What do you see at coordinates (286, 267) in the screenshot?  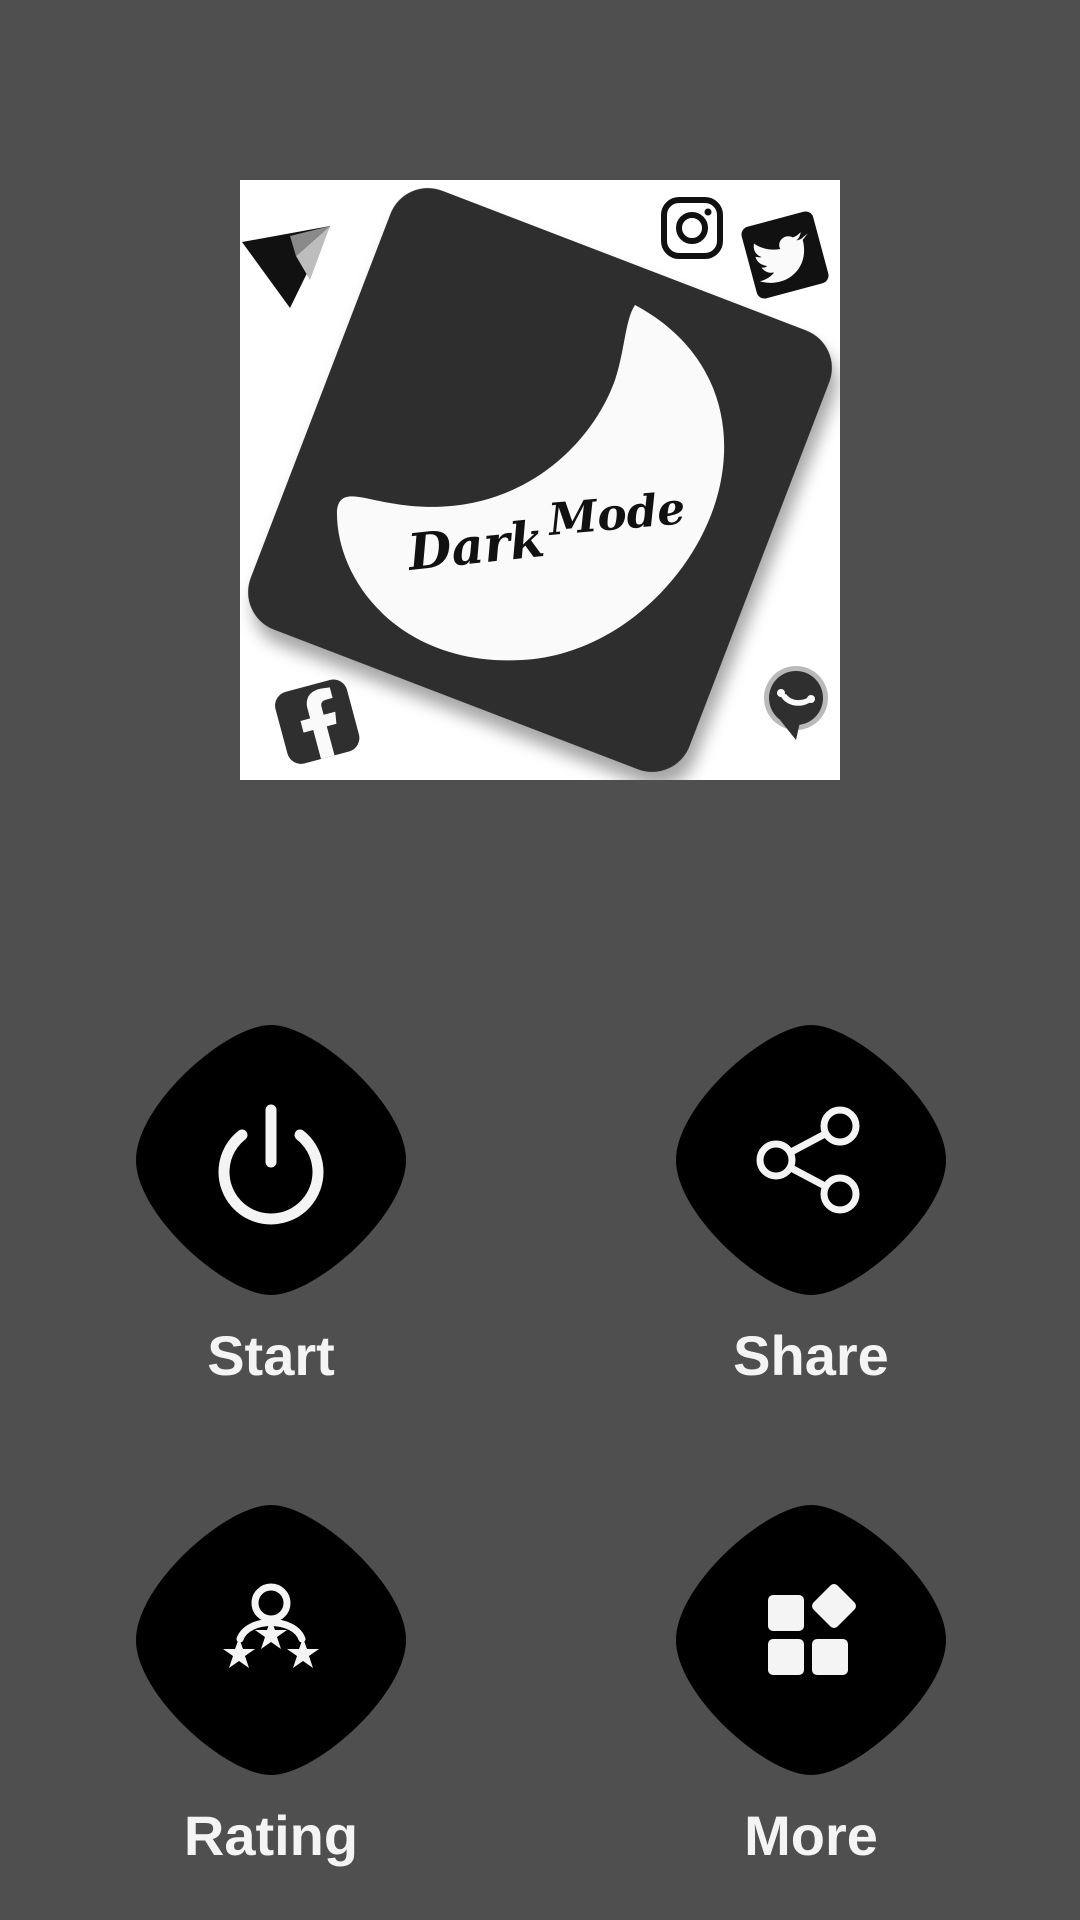 I see `send-icon` at bounding box center [286, 267].